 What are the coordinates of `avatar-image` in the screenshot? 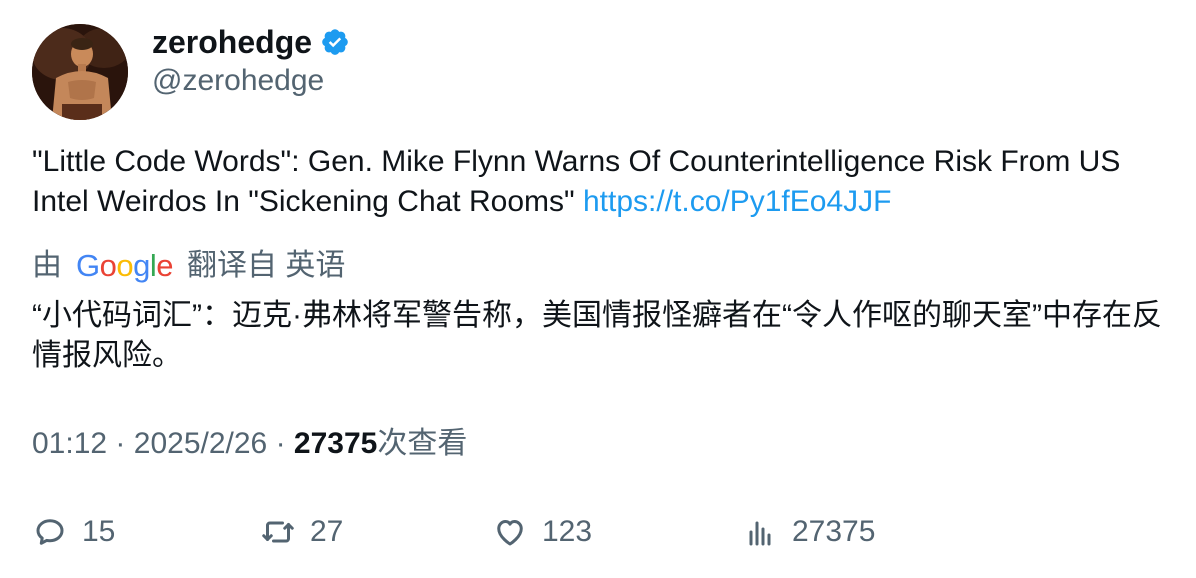 It's located at (80, 72).